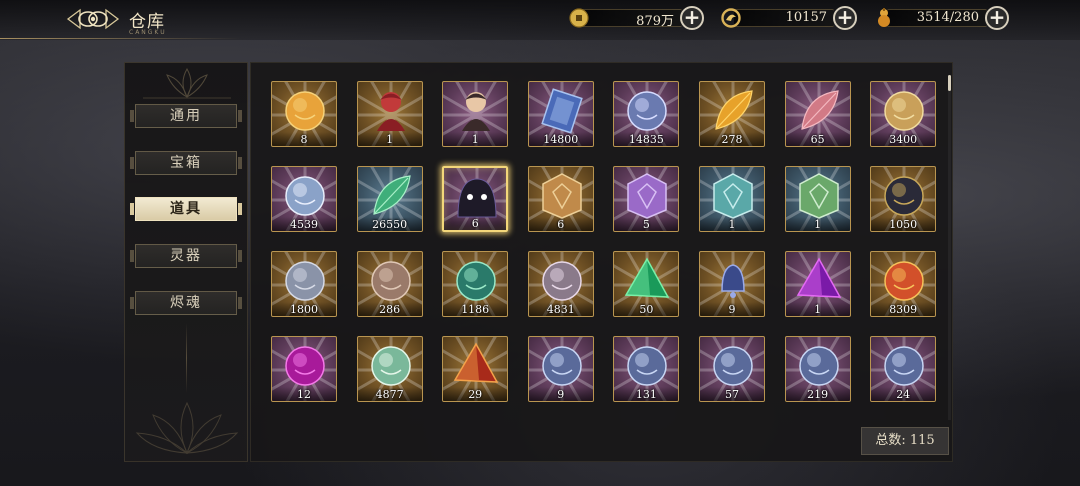 The width and height of the screenshot is (1080, 486). I want to click on blue-scroll-book-icon, so click(562, 111).